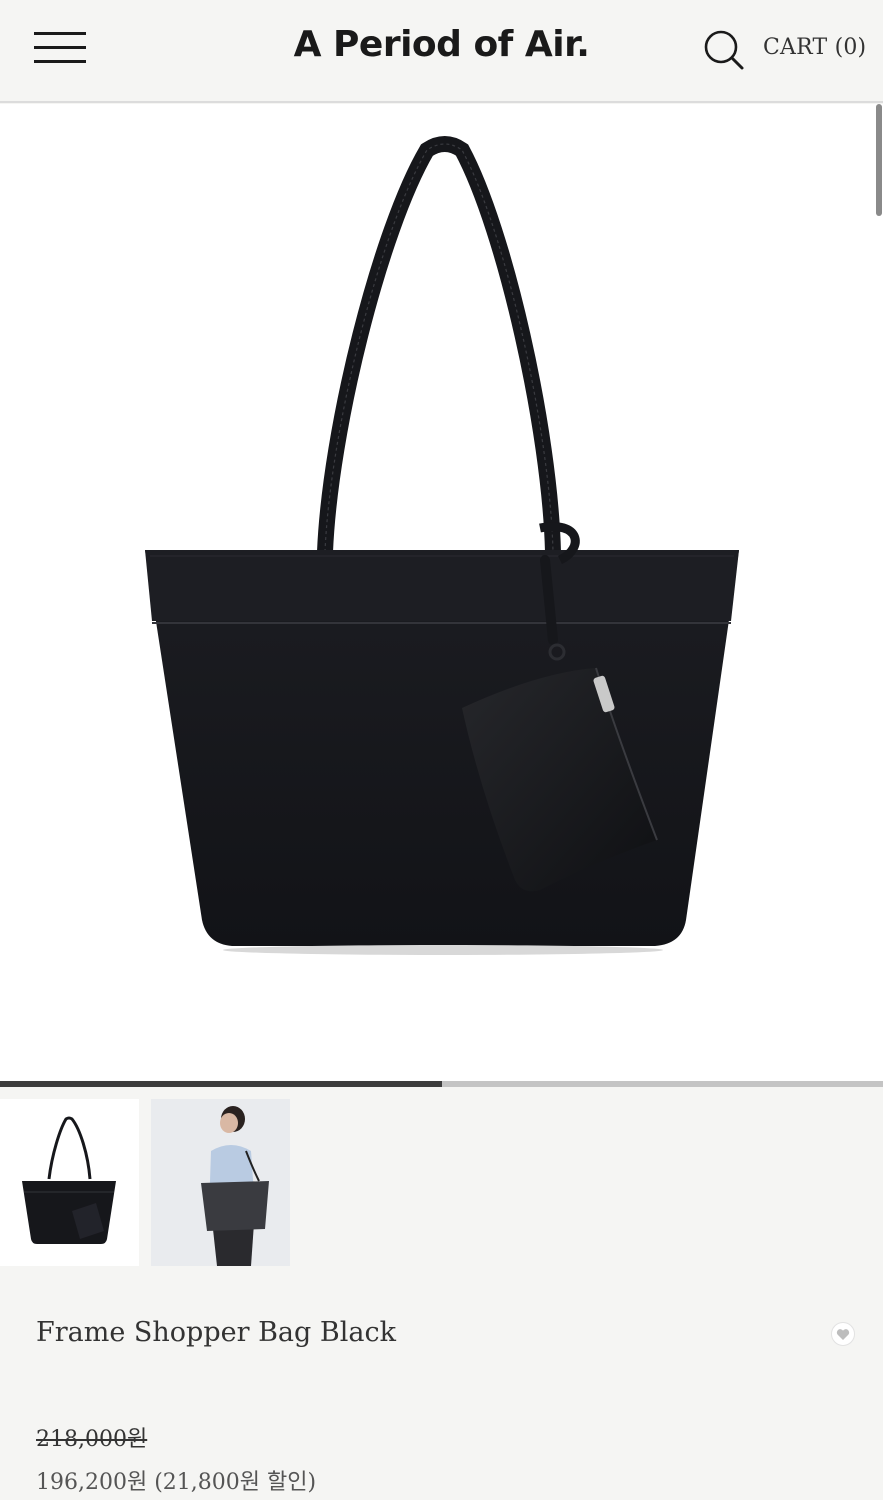 Image resolution: width=883 pixels, height=1500 pixels. I want to click on heart-icon, so click(843, 1334).